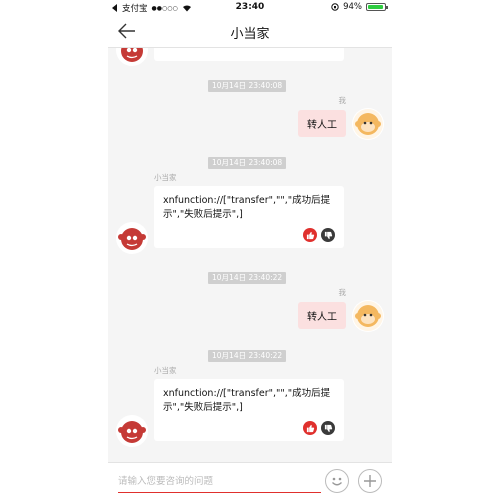 The width and height of the screenshot is (500, 500). What do you see at coordinates (377, 7) in the screenshot?
I see `battery-icon` at bounding box center [377, 7].